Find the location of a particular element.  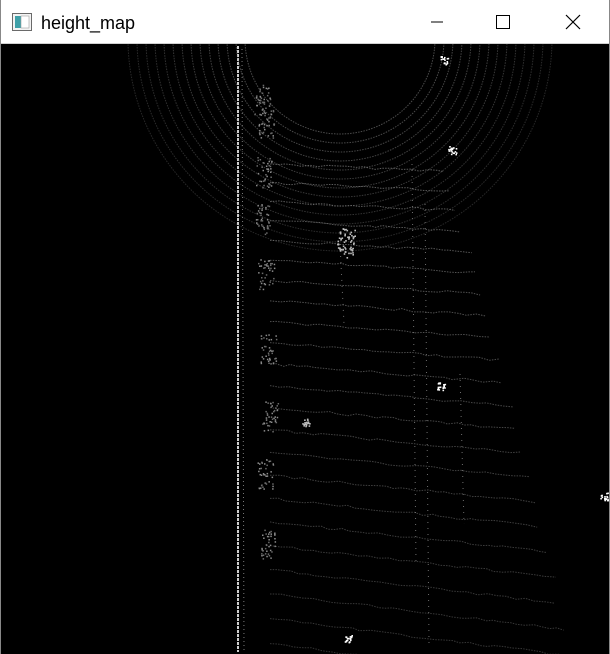

maximize-icon is located at coordinates (503, 22).